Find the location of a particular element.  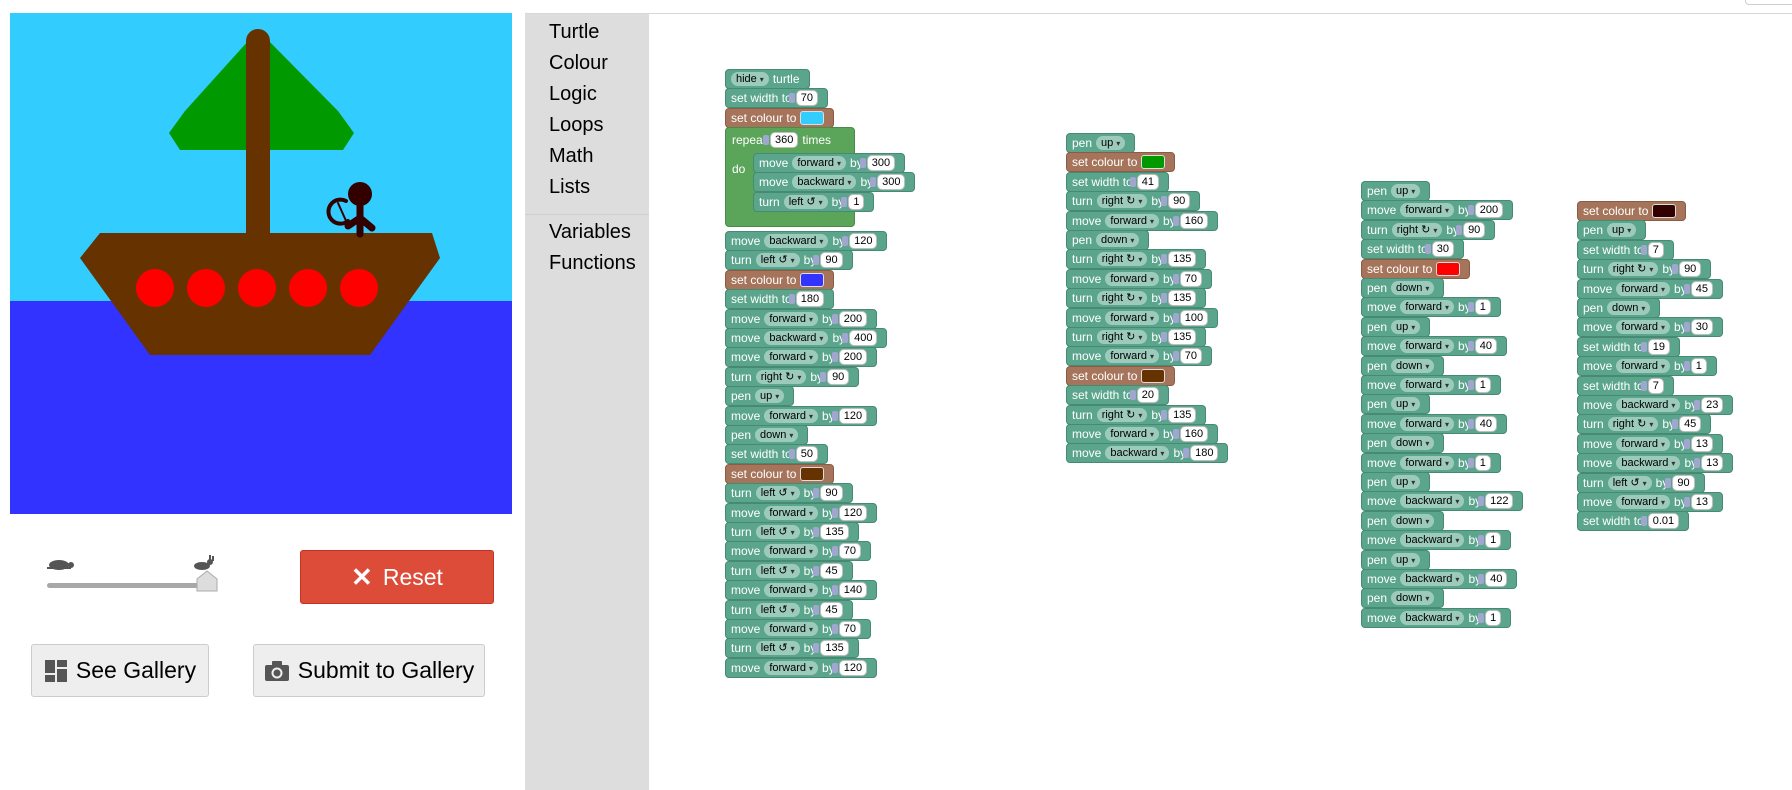

block-move: move backward ▾ by 180 is located at coordinates (1147, 453).